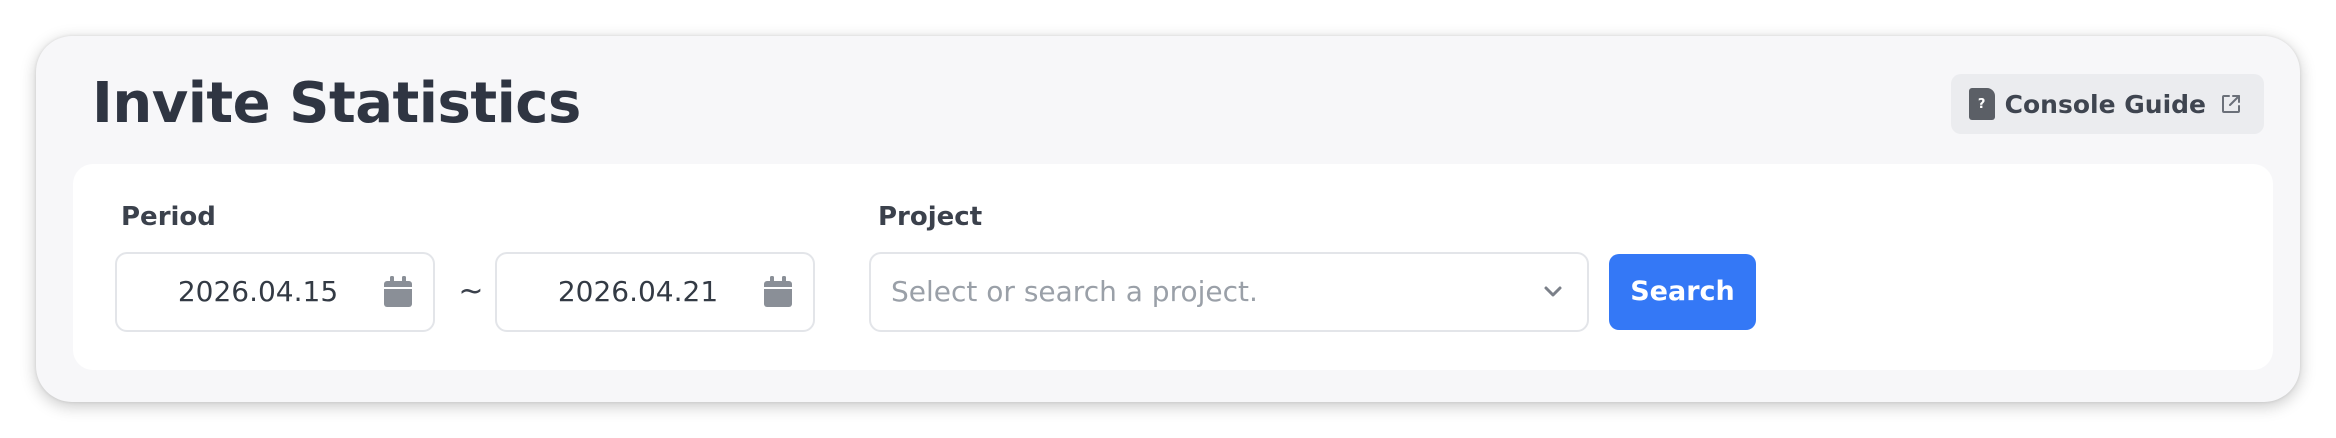 Image resolution: width=2336 pixels, height=438 pixels. What do you see at coordinates (1981, 104) in the screenshot?
I see `help-document-icon: ?` at bounding box center [1981, 104].